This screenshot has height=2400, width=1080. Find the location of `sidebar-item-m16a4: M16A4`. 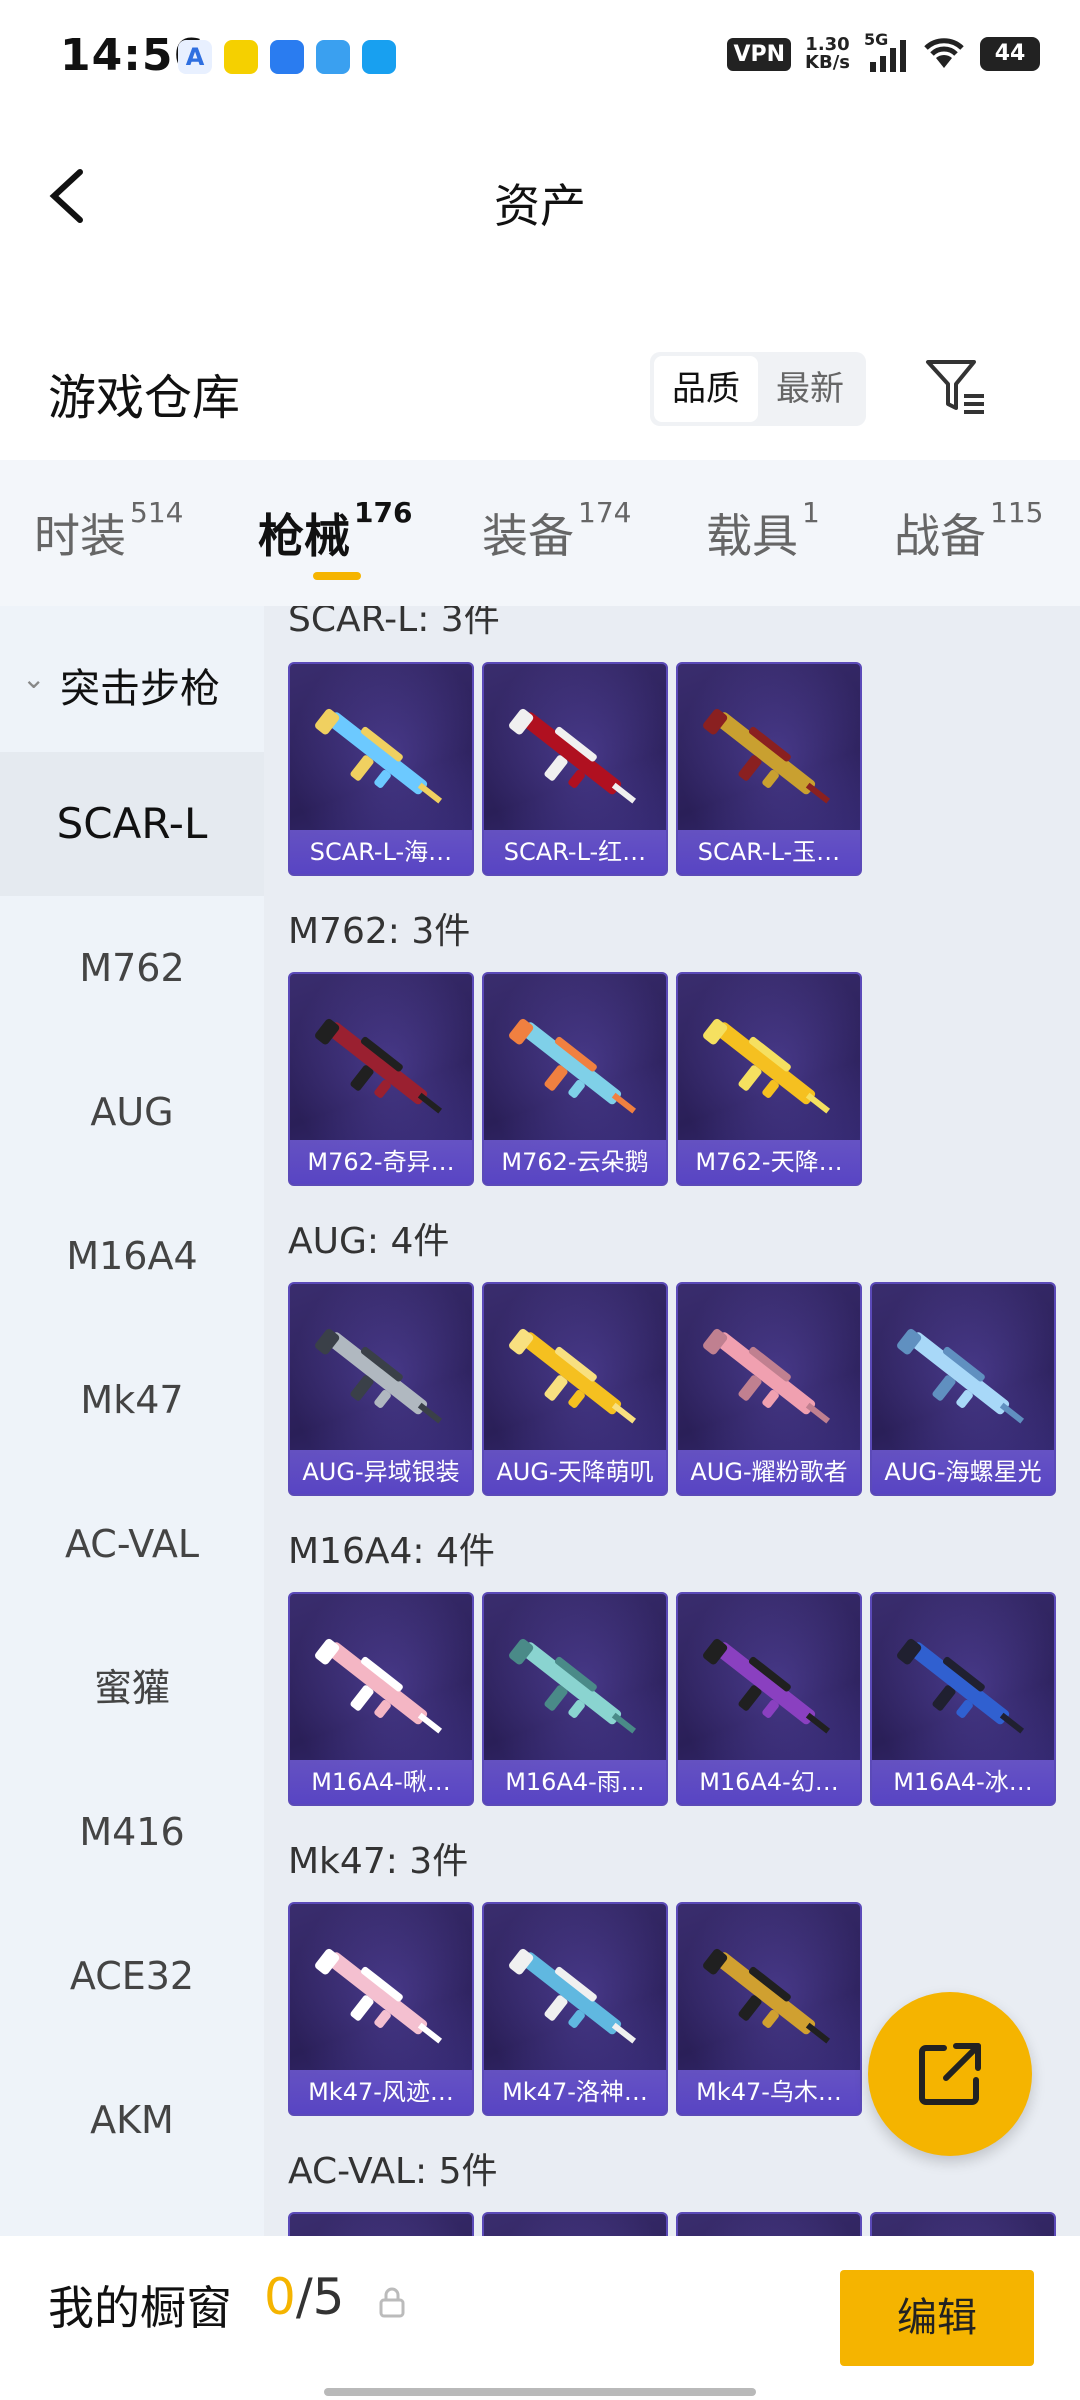

sidebar-item-m16a4: M16A4 is located at coordinates (132, 1256).